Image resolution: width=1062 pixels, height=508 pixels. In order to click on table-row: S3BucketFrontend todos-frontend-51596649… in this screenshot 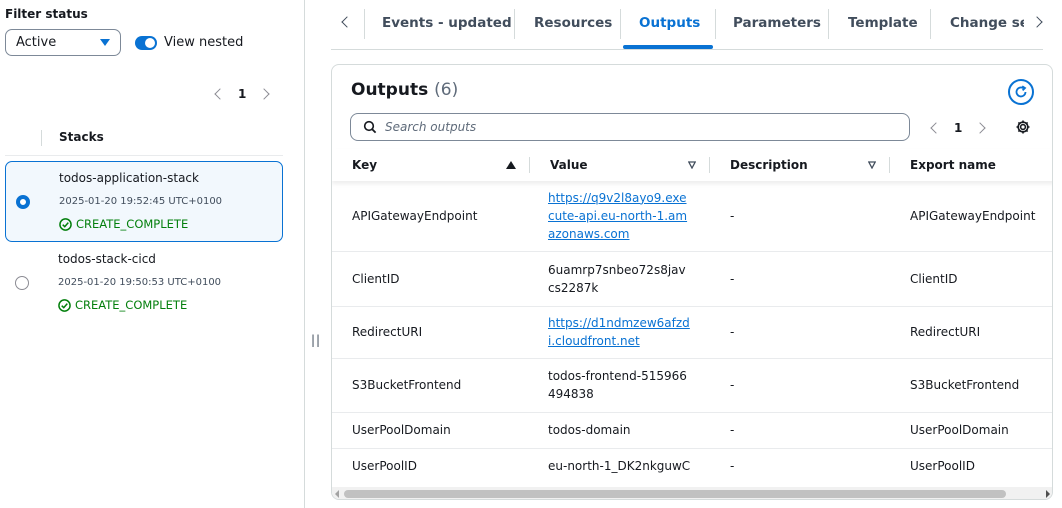, I will do `click(692, 385)`.